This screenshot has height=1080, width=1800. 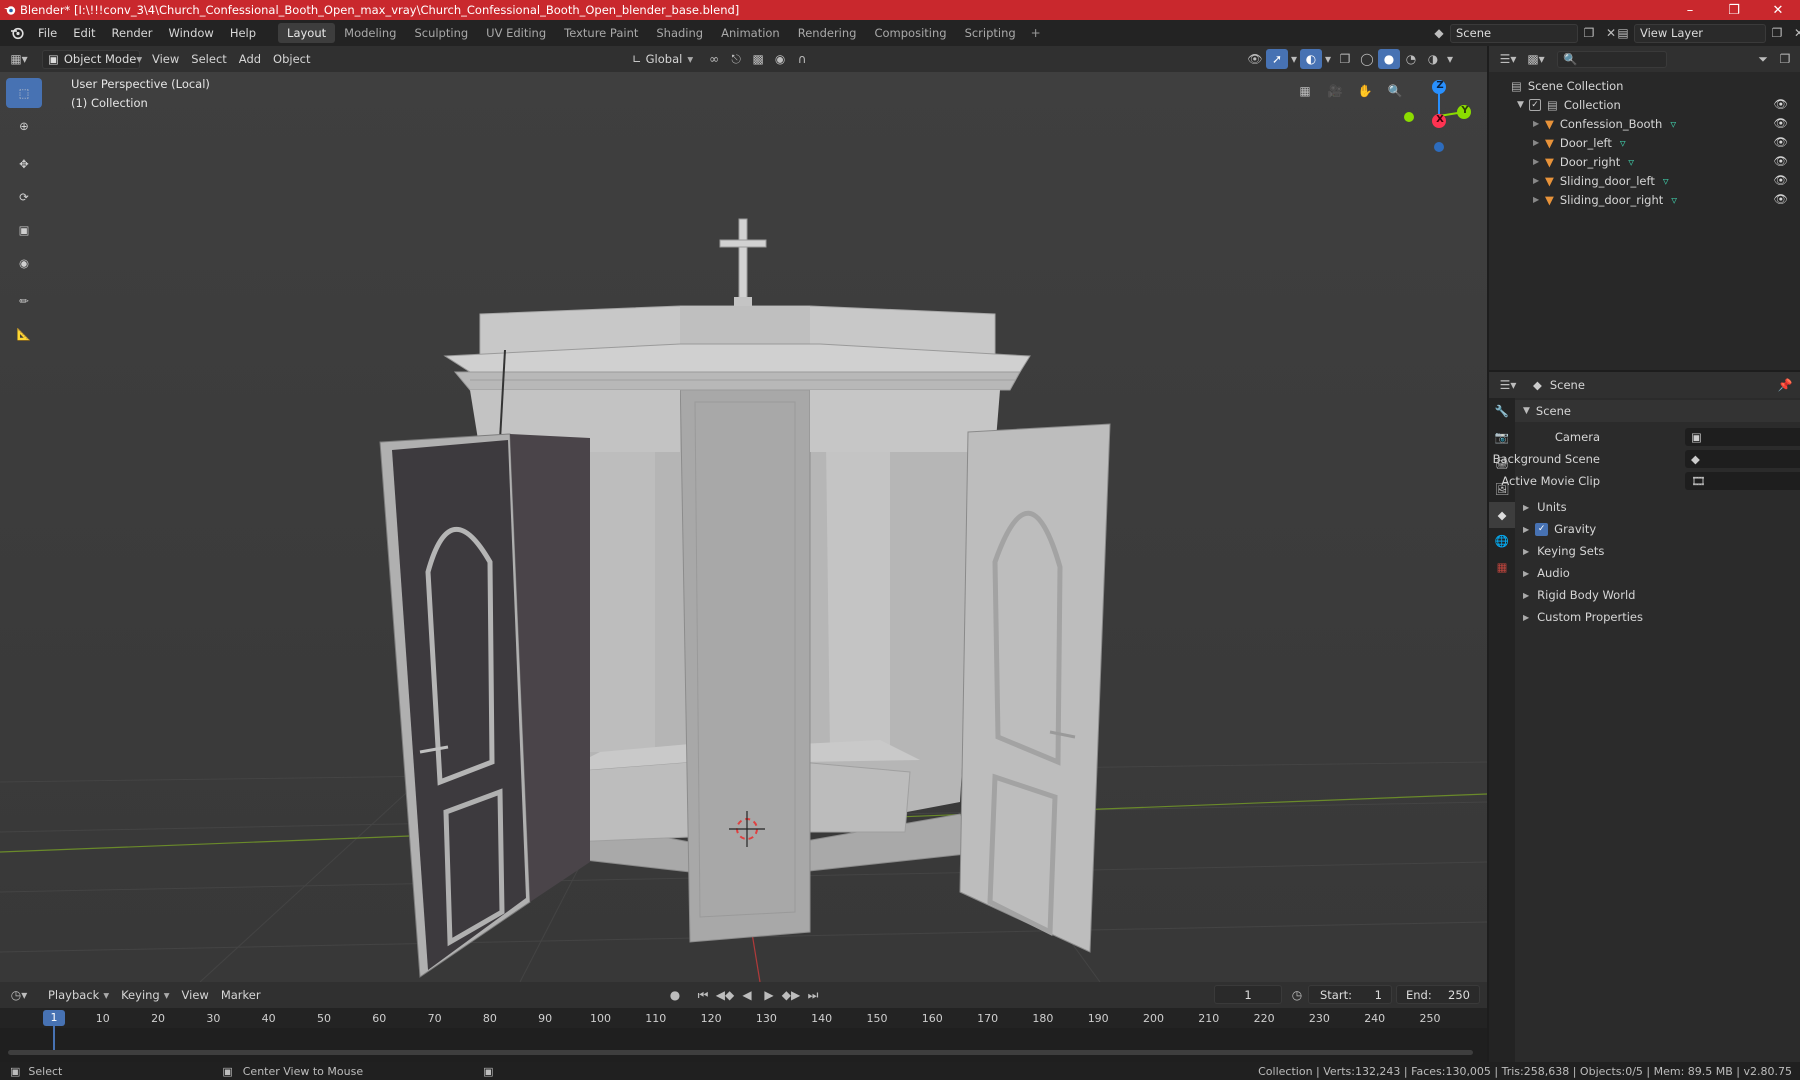 I want to click on menu-marker: Marker, so click(x=241, y=995).